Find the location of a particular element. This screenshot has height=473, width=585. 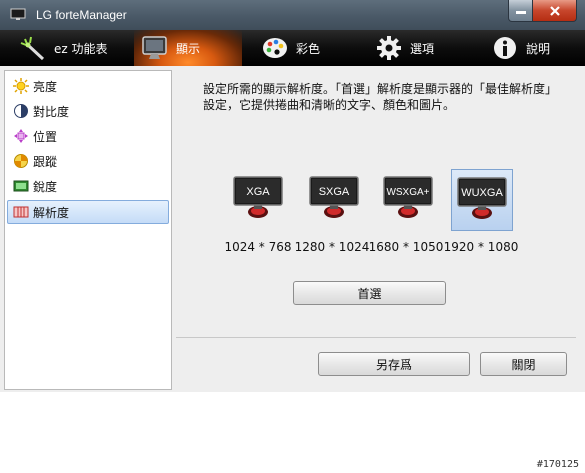

minimize-icon is located at coordinates (520, 12).